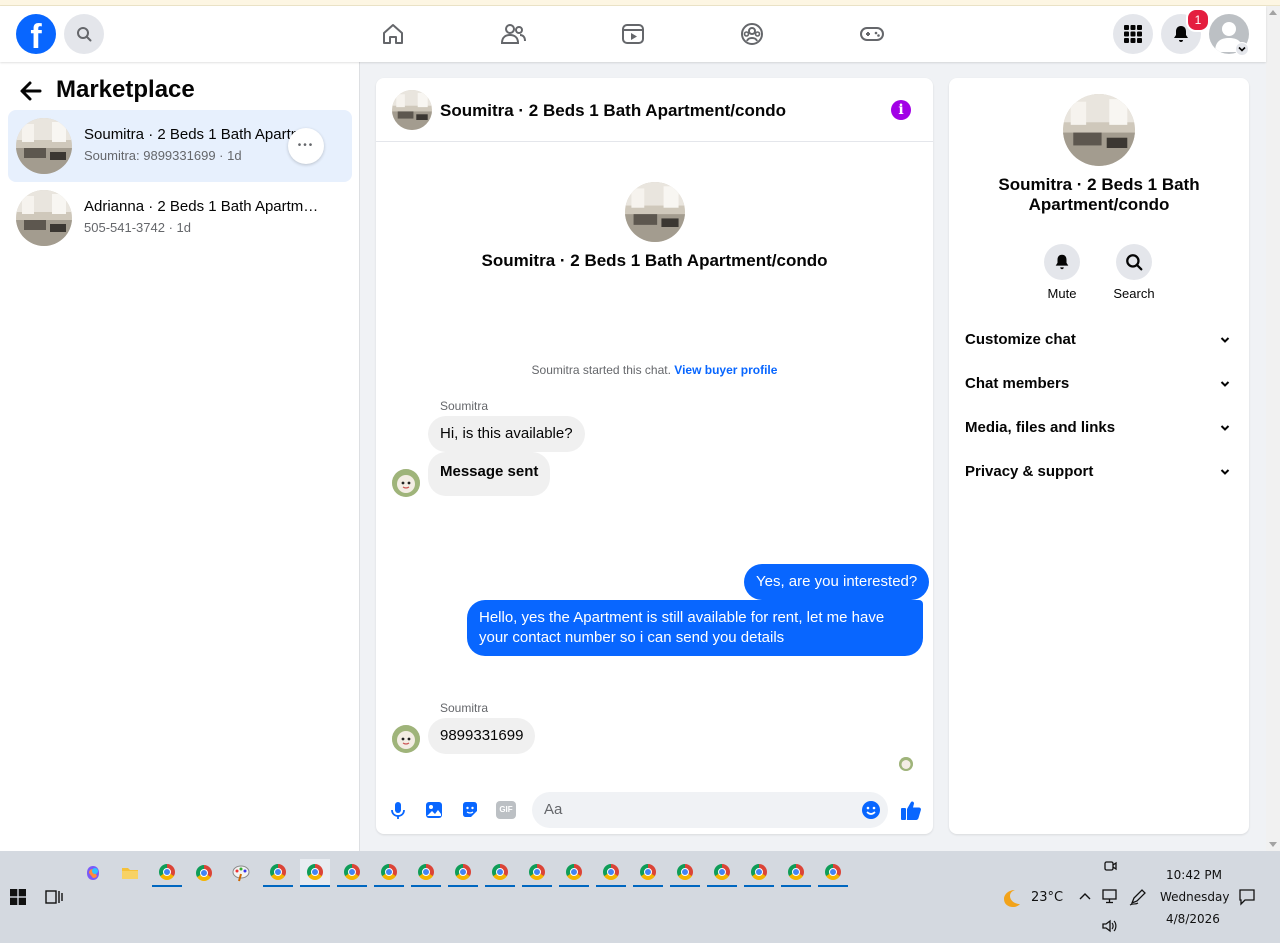 This screenshot has width=1280, height=943. Describe the element at coordinates (54, 897) in the screenshot. I see `task-view-icon` at that location.